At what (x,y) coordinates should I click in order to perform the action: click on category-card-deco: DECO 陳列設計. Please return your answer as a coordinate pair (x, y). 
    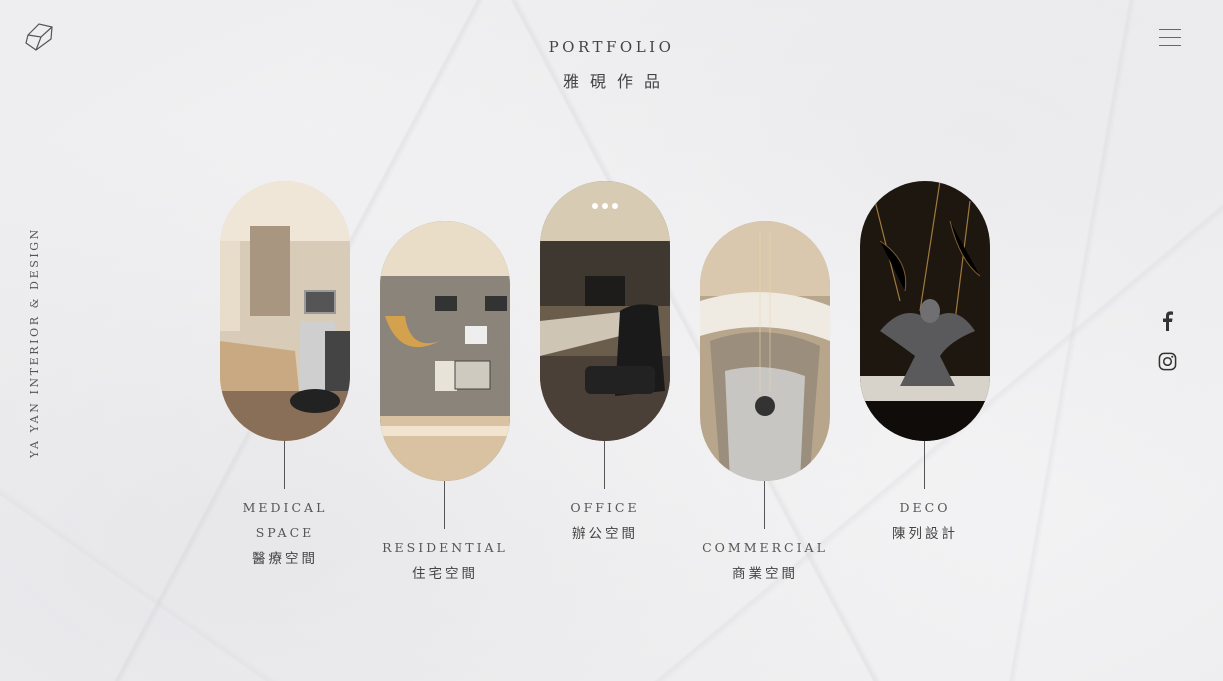
    Looking at the image, I should click on (925, 361).